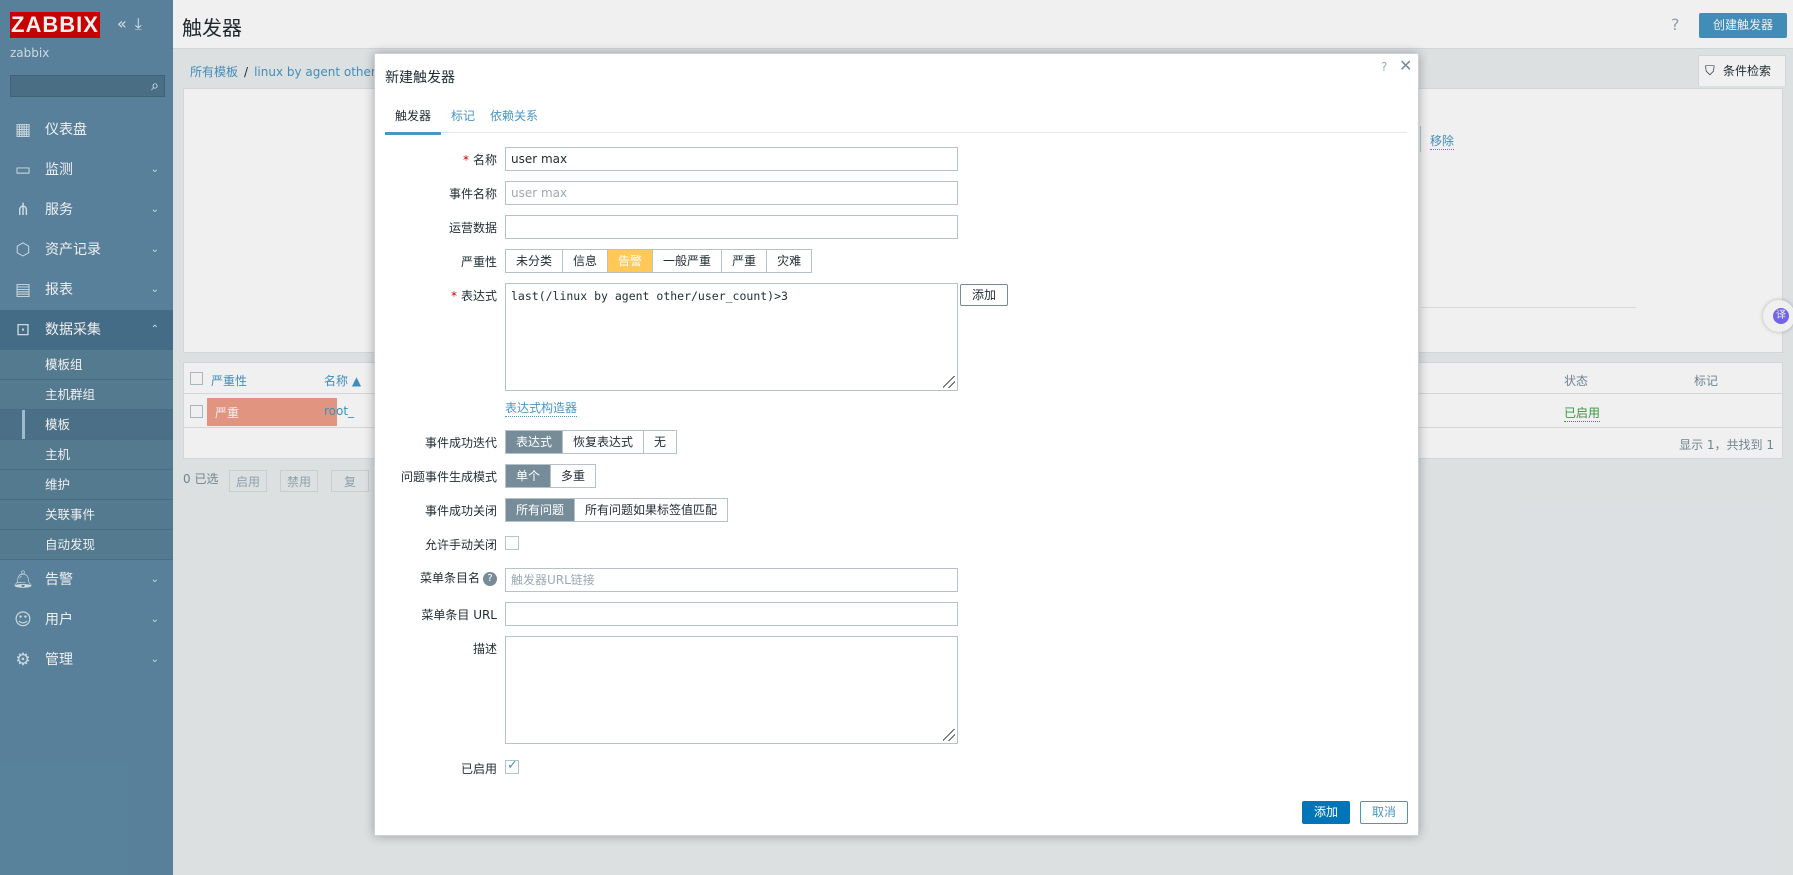 This screenshot has height=875, width=1793. Describe the element at coordinates (731, 614) in the screenshot. I see `menu-url-input` at that location.